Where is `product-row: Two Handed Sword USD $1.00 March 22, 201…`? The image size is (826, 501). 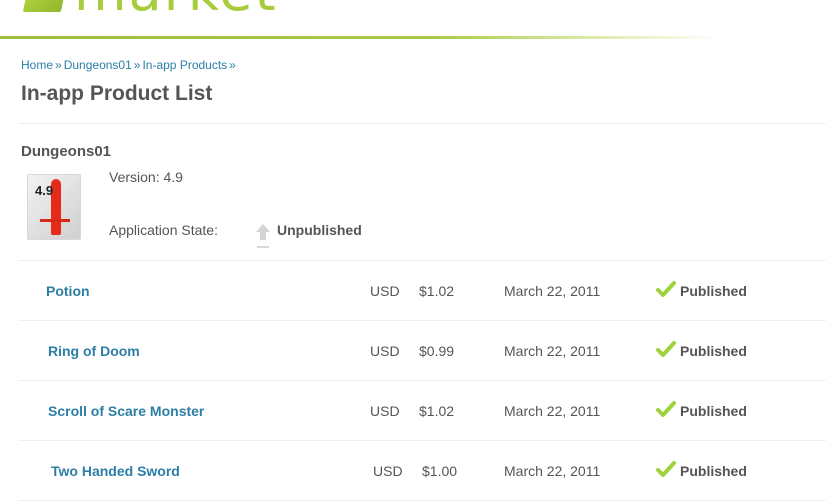
product-row: Two Handed Sword USD $1.00 March 22, 201… is located at coordinates (422, 471).